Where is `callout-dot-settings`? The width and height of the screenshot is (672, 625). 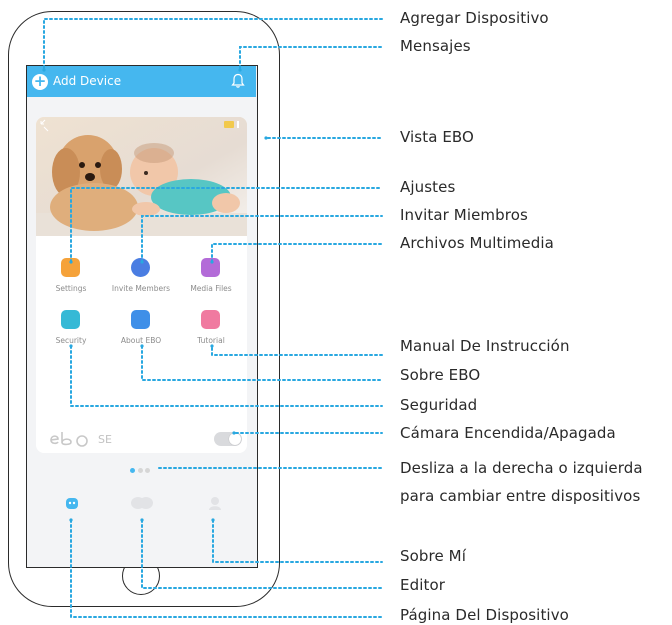 callout-dot-settings is located at coordinates (71, 262).